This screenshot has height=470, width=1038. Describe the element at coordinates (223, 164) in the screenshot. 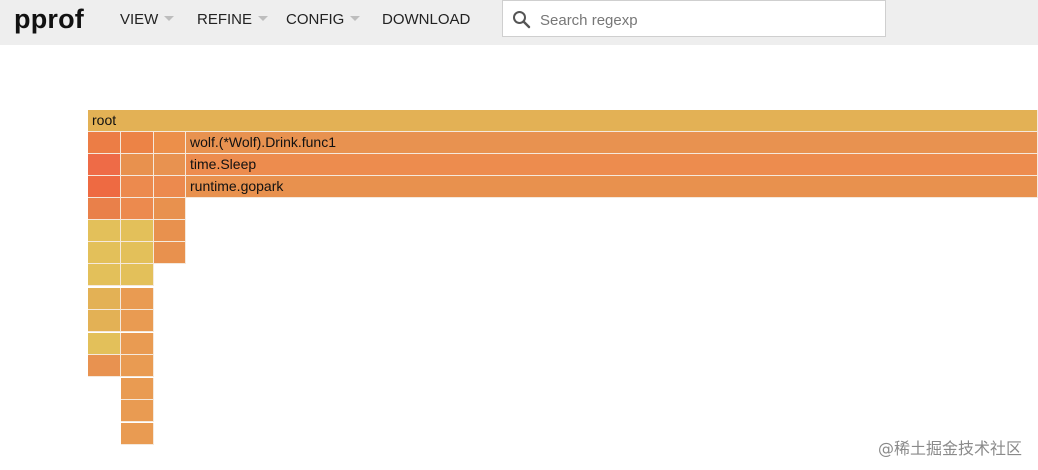

I see `frame-label: time.Sleep` at that location.